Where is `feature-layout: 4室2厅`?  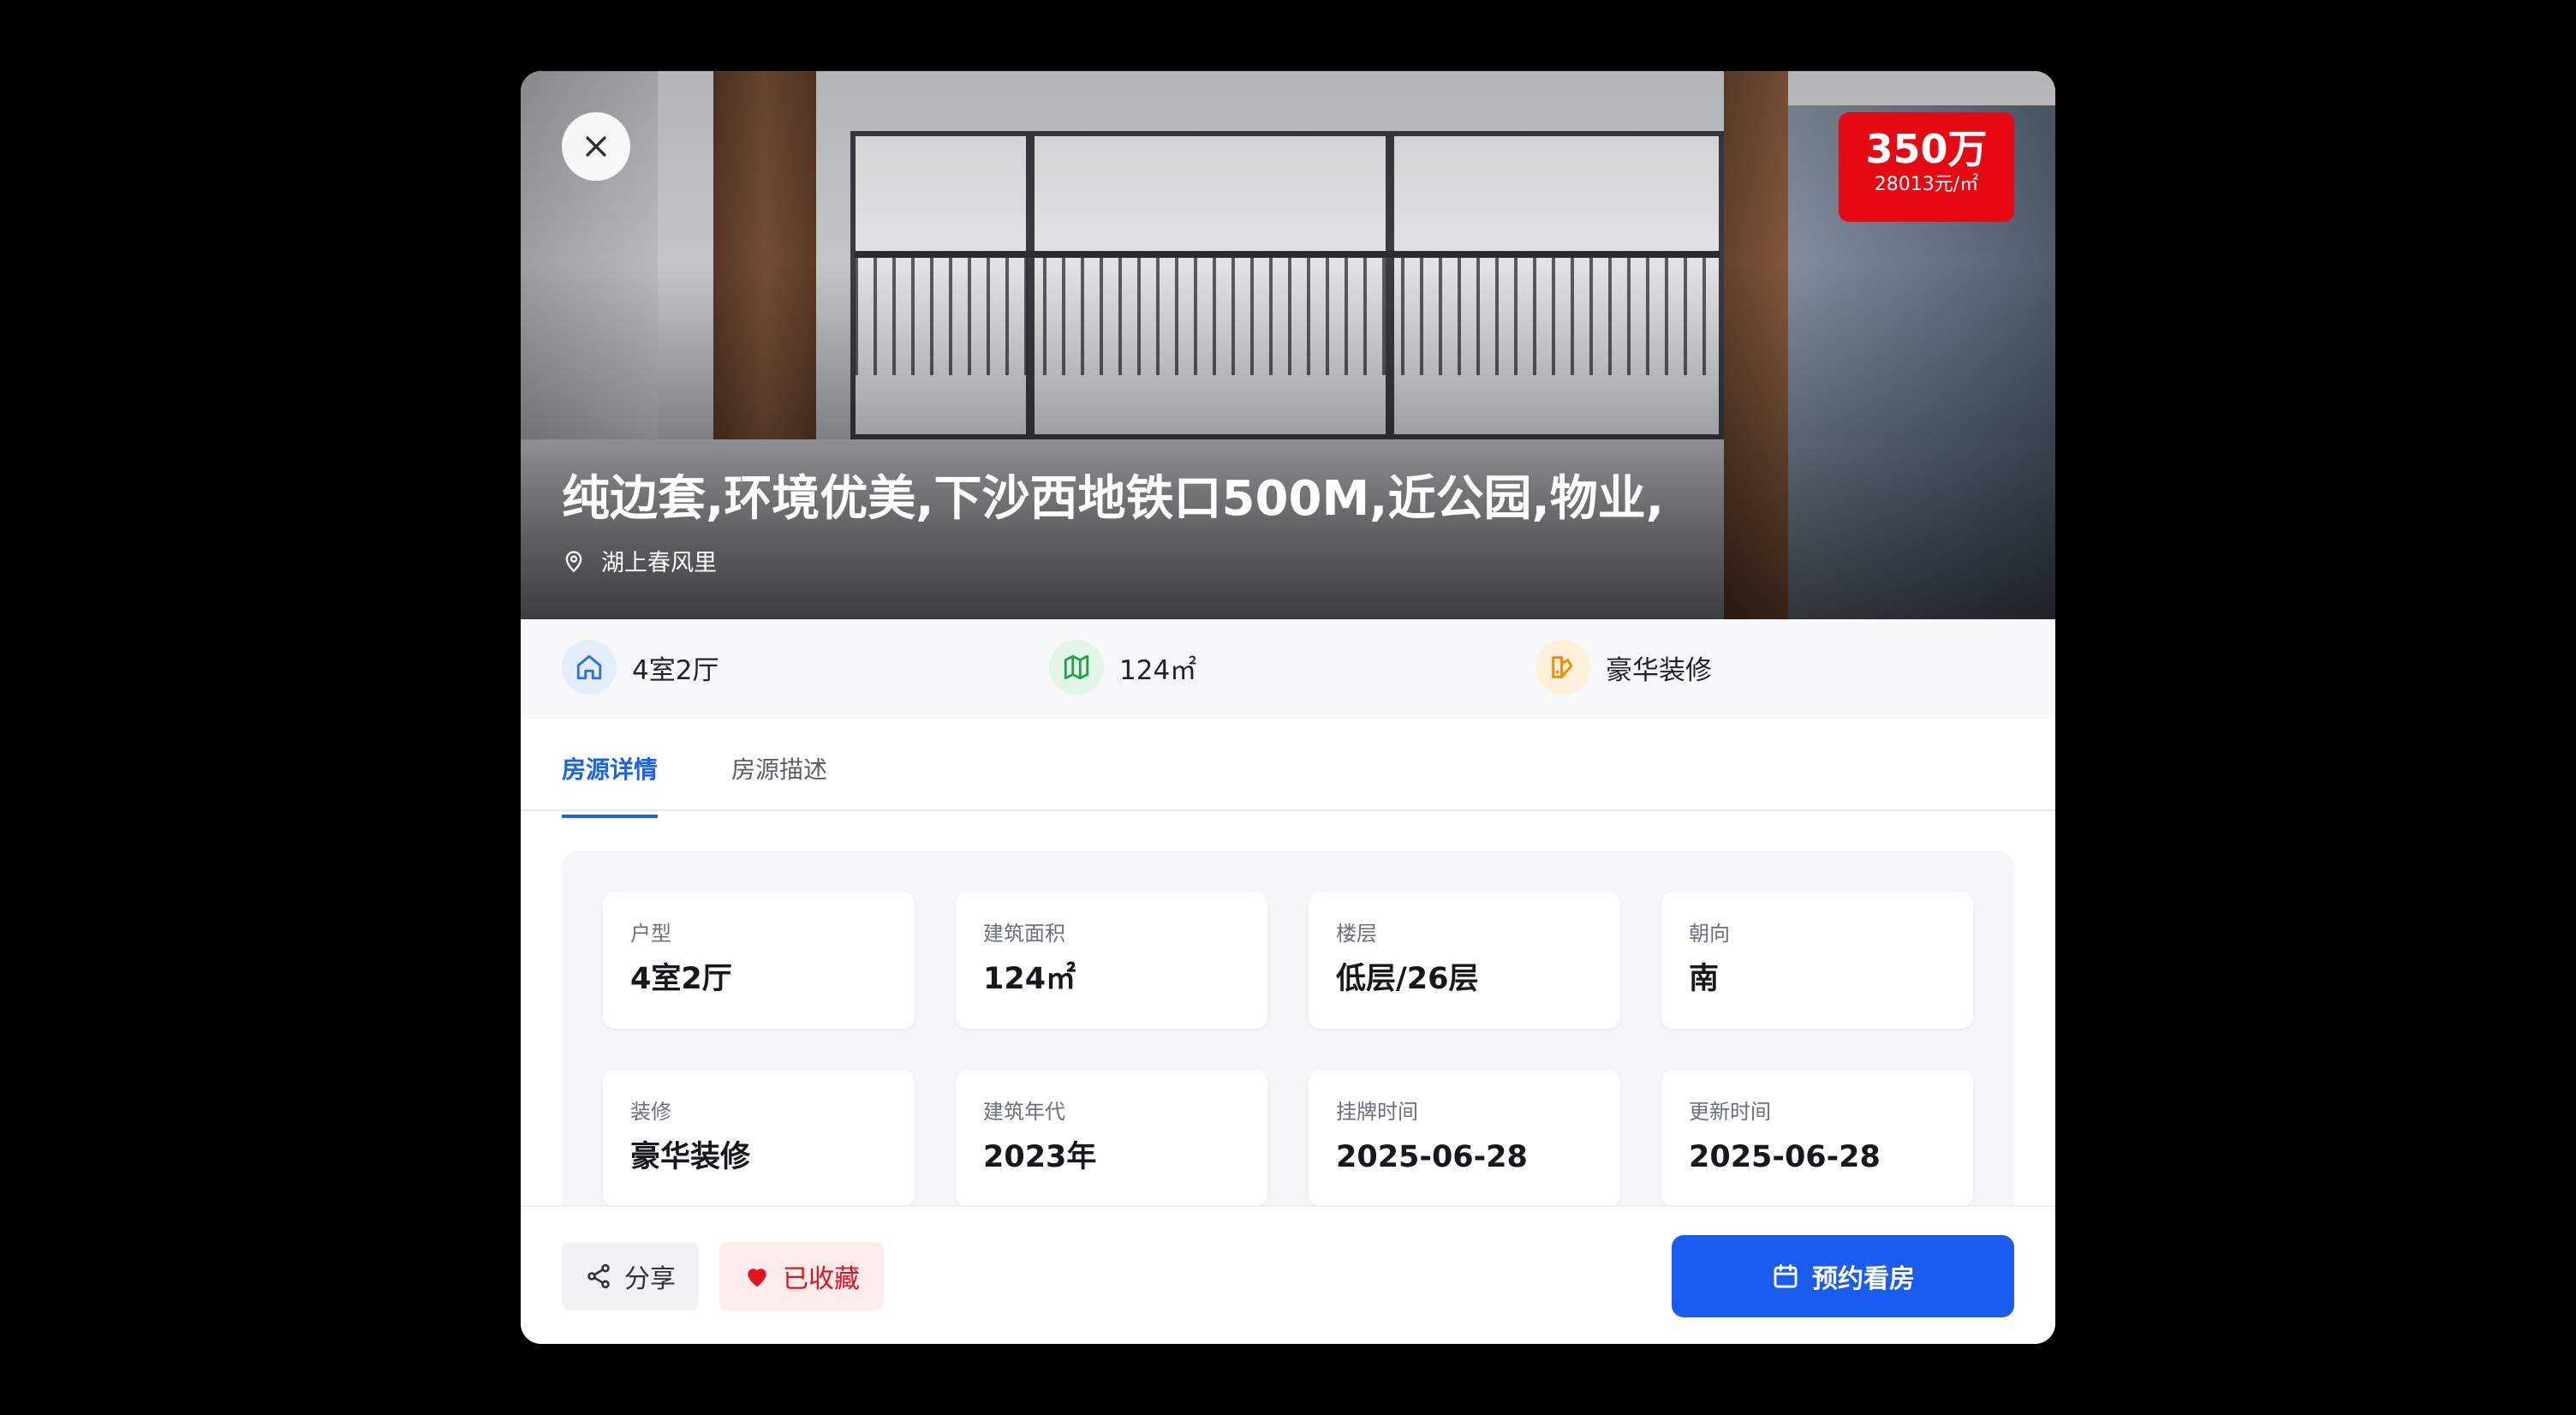
feature-layout: 4室2厅 is located at coordinates (640, 667).